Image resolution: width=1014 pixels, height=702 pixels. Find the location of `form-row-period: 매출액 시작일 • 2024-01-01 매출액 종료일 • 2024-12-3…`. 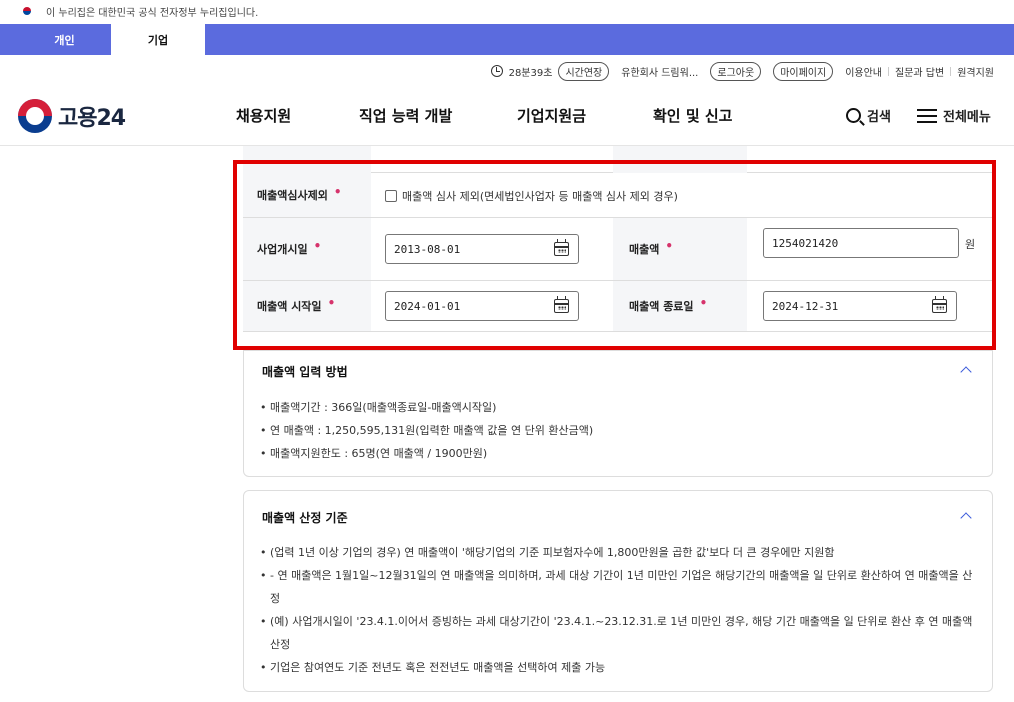

form-row-period: 매출액 시작일 • 2024-01-01 매출액 종료일 • 2024-12-3… is located at coordinates (618, 306).